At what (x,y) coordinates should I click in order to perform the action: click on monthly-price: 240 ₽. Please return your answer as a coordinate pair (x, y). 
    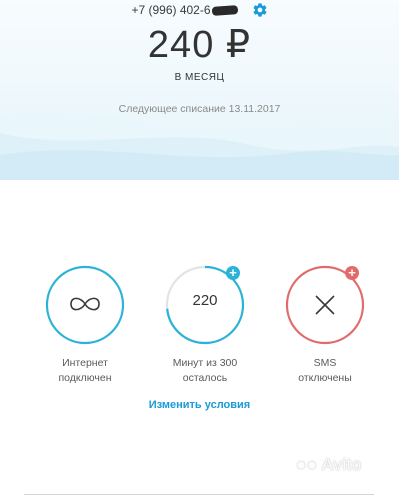
    Looking at the image, I should click on (199, 45).